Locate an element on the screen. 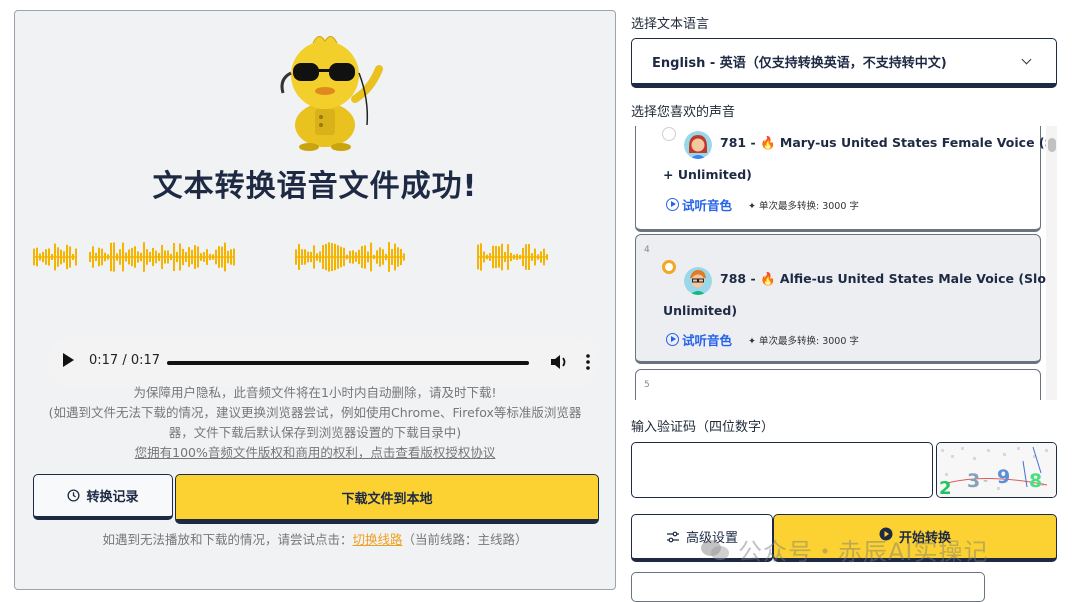 This screenshot has width=1080, height=602. history-button: 转换记录 is located at coordinates (103, 497).